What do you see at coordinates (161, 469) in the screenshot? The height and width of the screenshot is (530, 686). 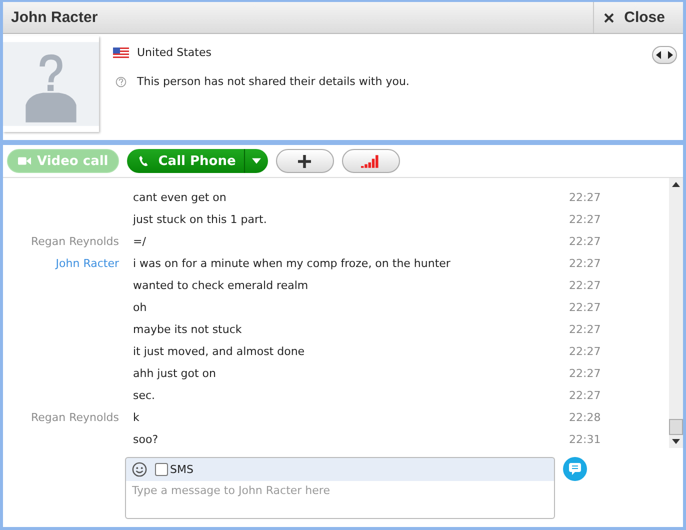 I see `sms-checkbox` at bounding box center [161, 469].